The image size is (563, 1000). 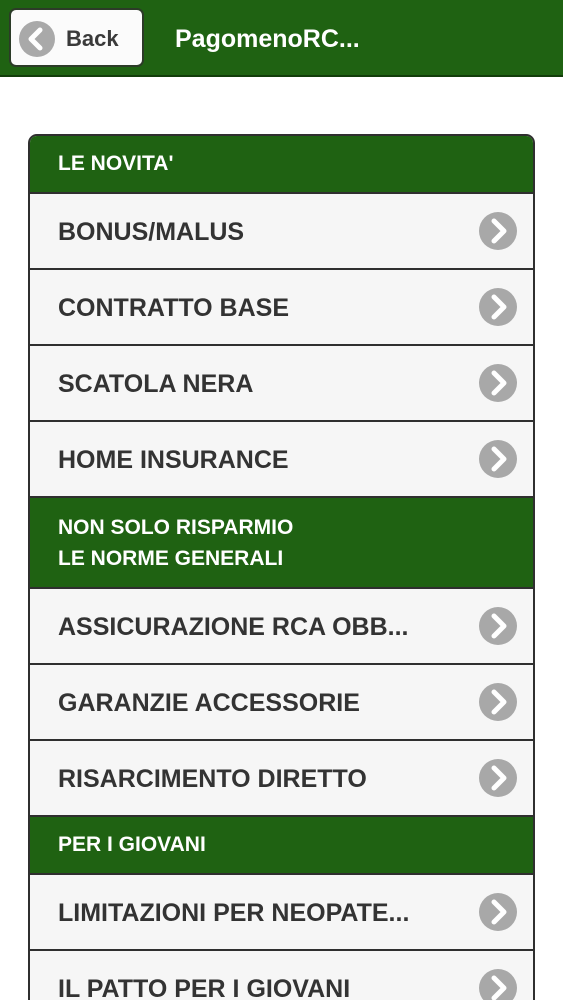 I want to click on list-item-home-insurance: HOME INSURANCE, so click(x=281, y=460).